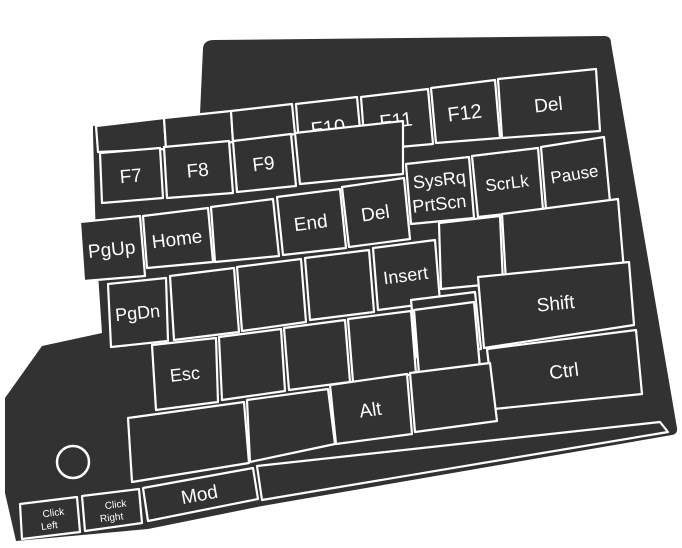 The width and height of the screenshot is (682, 548). What do you see at coordinates (507, 182) in the screenshot?
I see `key-scrlk: ScrLk` at bounding box center [507, 182].